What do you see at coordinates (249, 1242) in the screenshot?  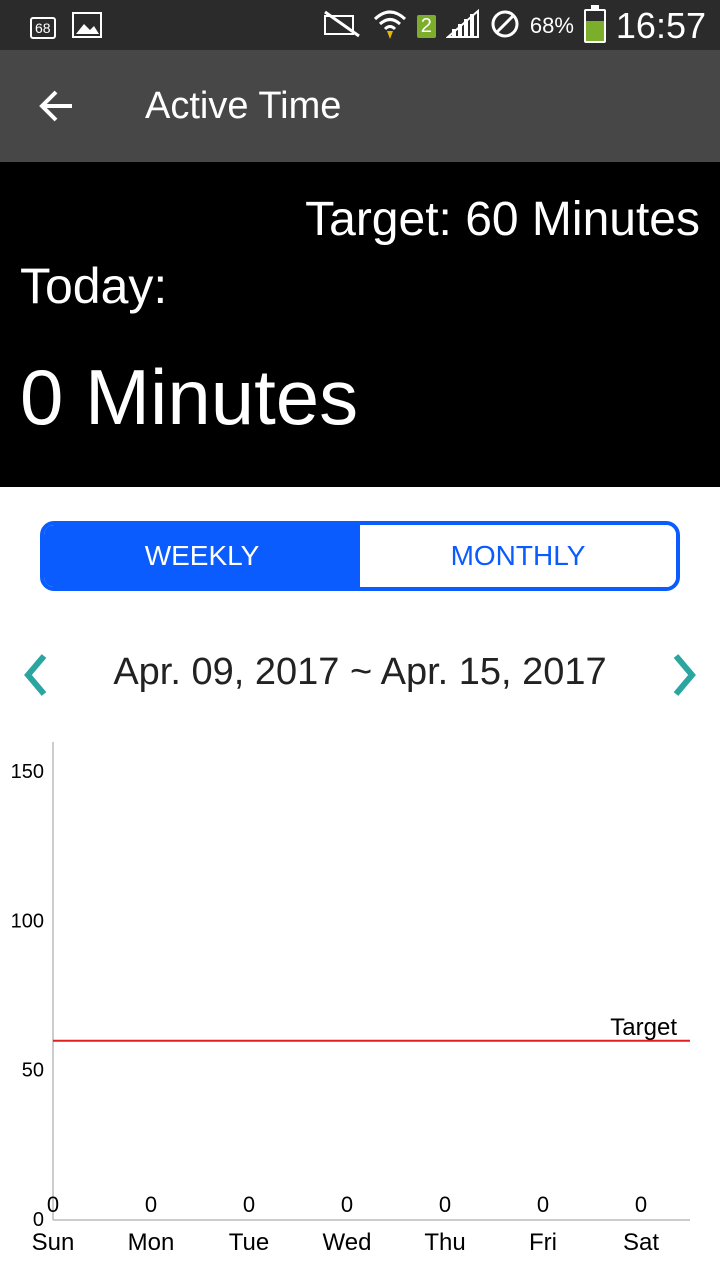 I see `x-tick-label: Tue` at bounding box center [249, 1242].